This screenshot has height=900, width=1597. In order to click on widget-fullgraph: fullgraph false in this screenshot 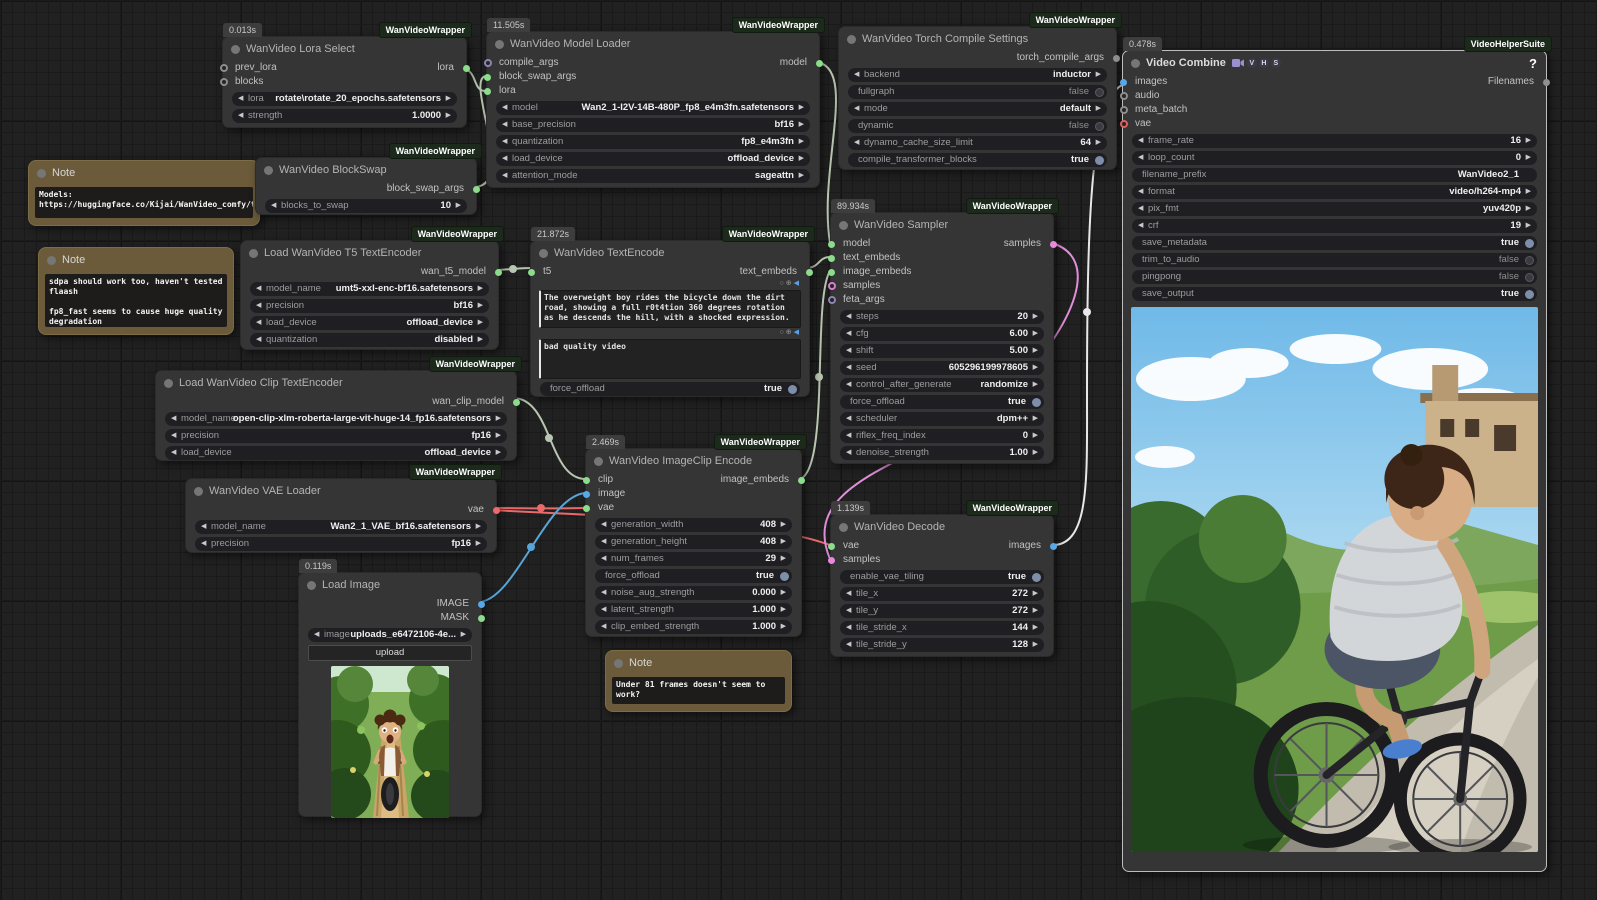, I will do `click(977, 92)`.